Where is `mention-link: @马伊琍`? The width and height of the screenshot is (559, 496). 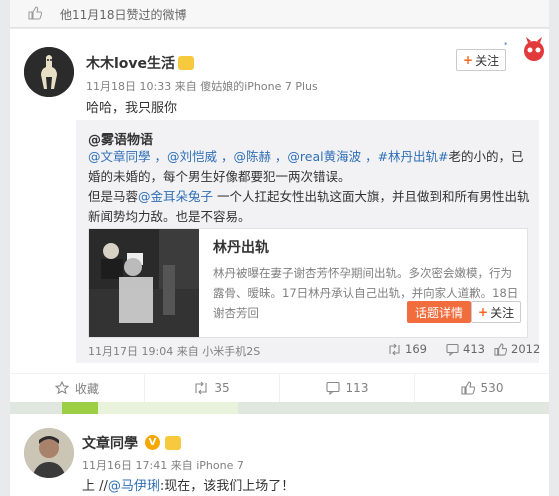 mention-link: @马伊琍 is located at coordinates (134, 486).